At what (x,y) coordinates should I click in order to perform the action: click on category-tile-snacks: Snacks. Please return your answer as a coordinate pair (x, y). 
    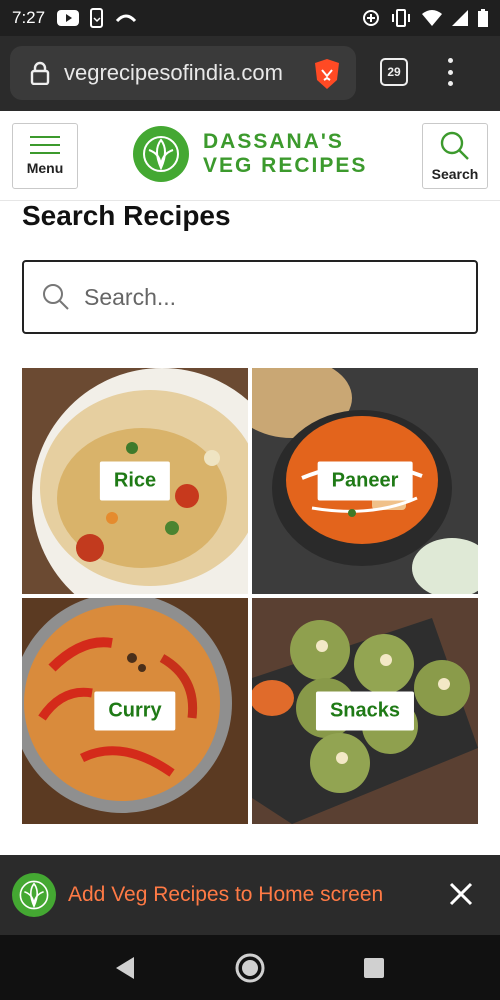
    Looking at the image, I should click on (365, 711).